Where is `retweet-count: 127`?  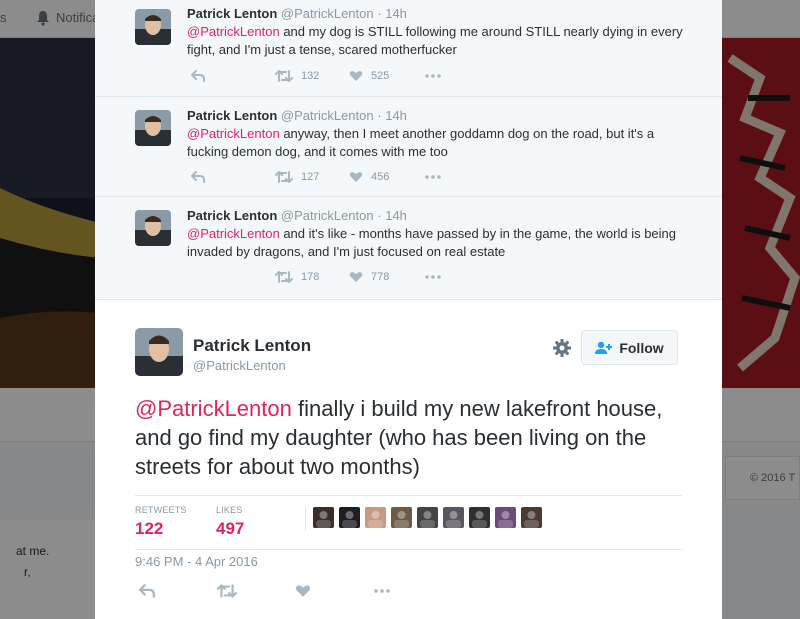 retweet-count: 127 is located at coordinates (310, 177).